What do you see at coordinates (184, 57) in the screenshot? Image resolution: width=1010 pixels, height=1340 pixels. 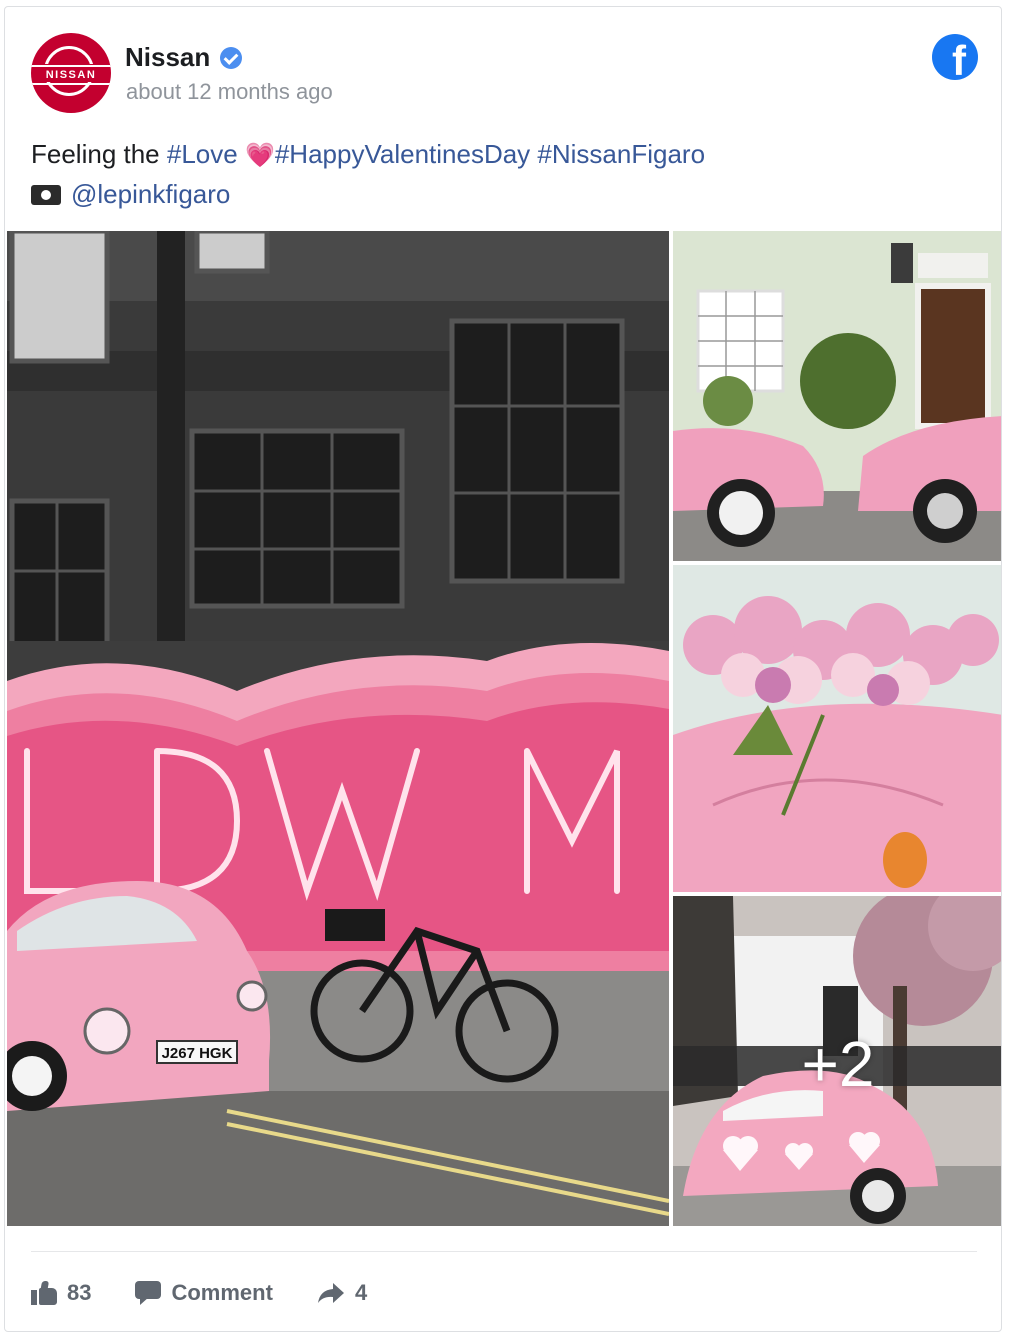 I see `page-name: Nissan` at bounding box center [184, 57].